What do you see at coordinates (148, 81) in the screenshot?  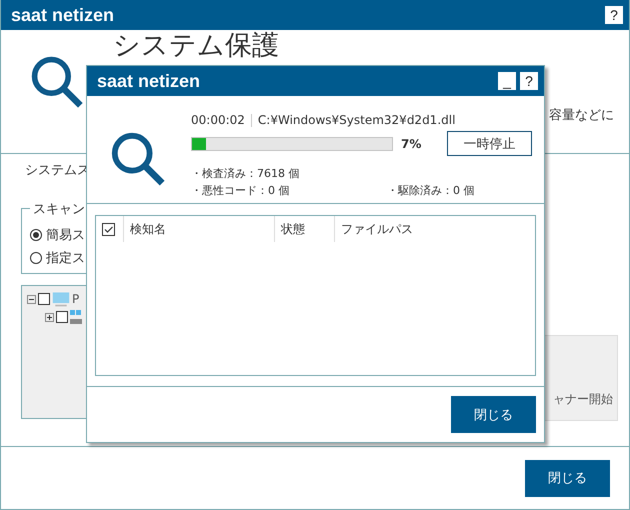 I see `dialog-title: saat netizen` at bounding box center [148, 81].